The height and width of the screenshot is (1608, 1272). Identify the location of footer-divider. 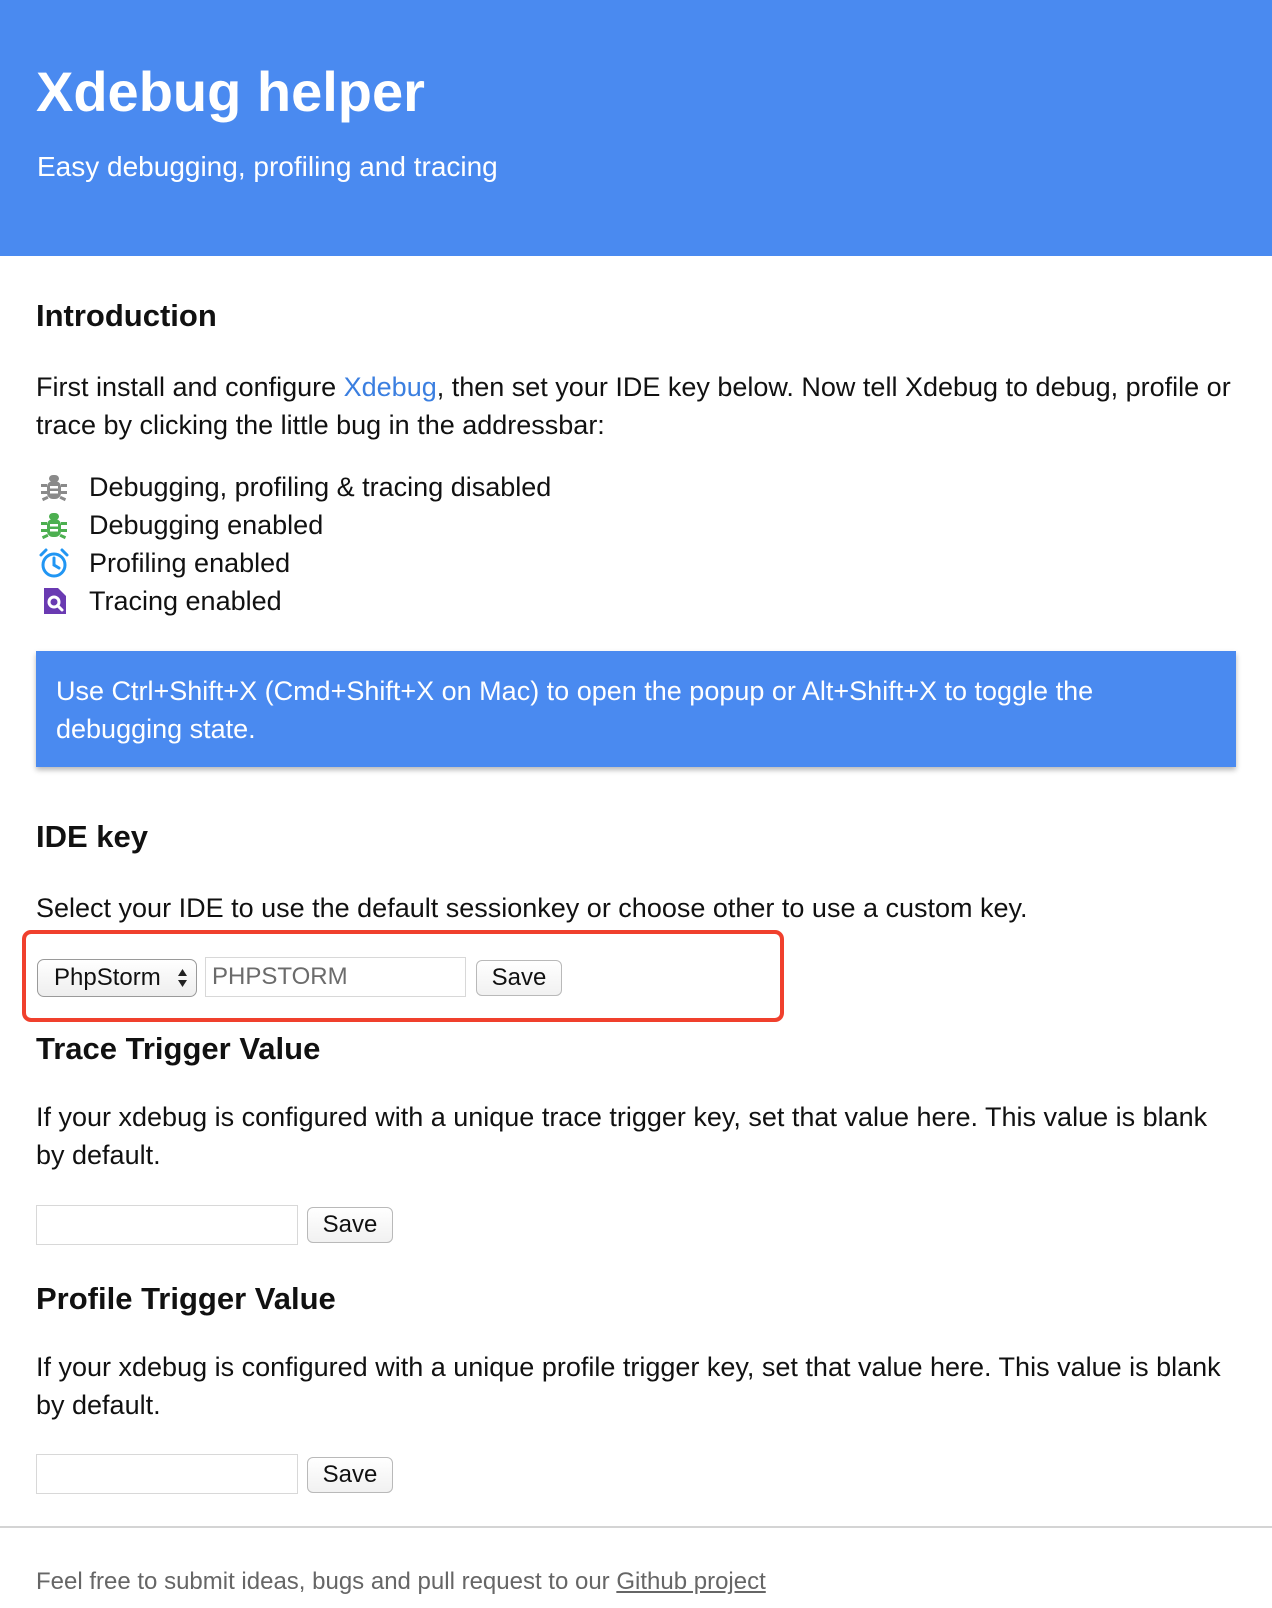
(636, 1527).